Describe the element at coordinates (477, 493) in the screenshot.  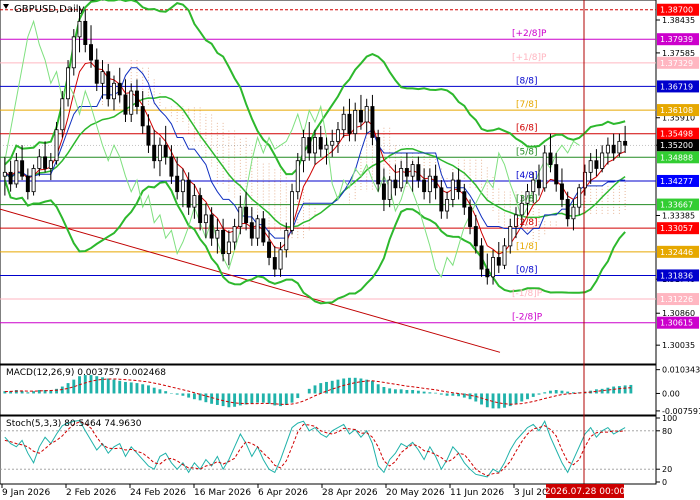
I see `time-tick-label: 11 Jun 2026` at that location.